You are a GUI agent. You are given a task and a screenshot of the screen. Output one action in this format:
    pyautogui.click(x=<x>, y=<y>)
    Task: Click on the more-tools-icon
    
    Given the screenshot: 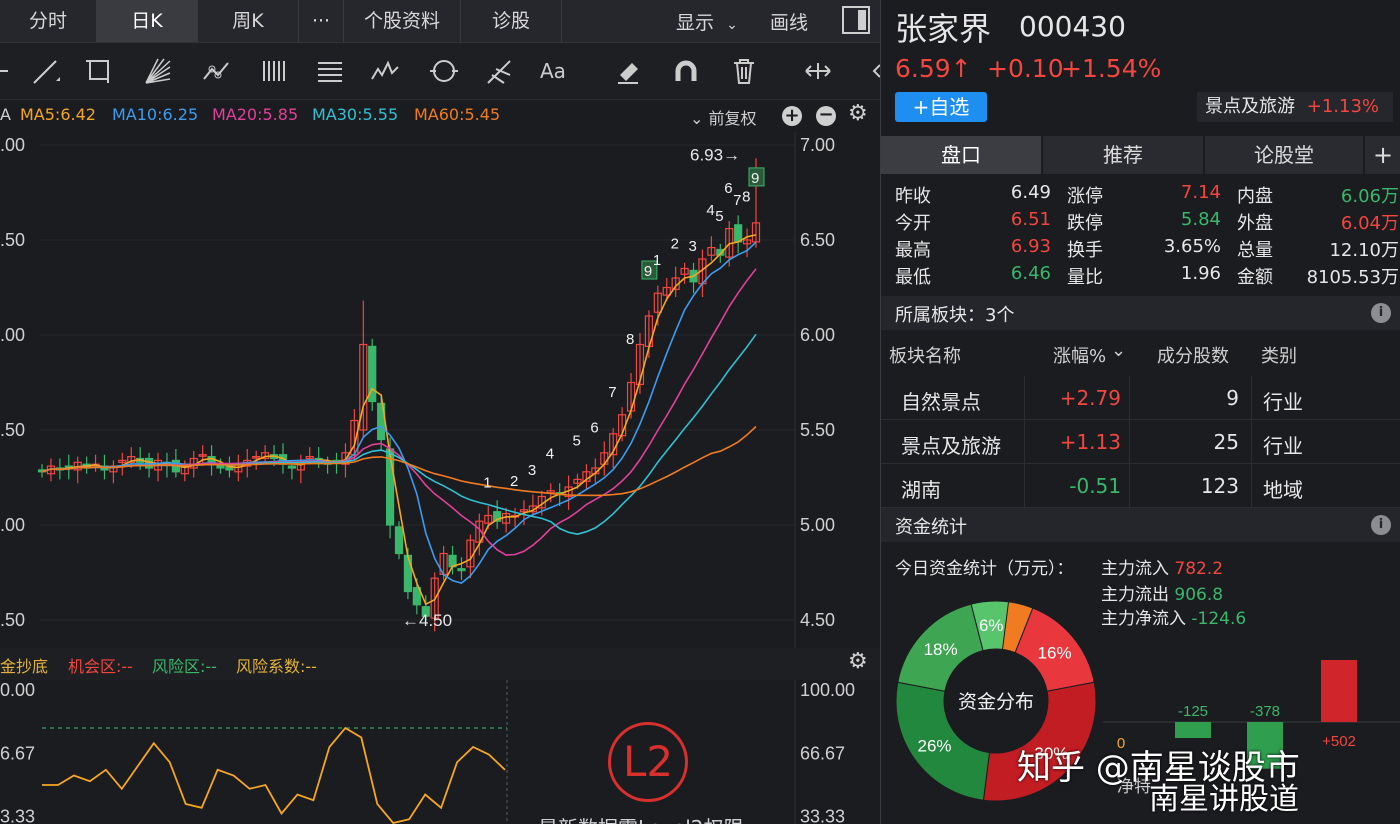 What is the action you would take?
    pyautogui.click(x=872, y=71)
    